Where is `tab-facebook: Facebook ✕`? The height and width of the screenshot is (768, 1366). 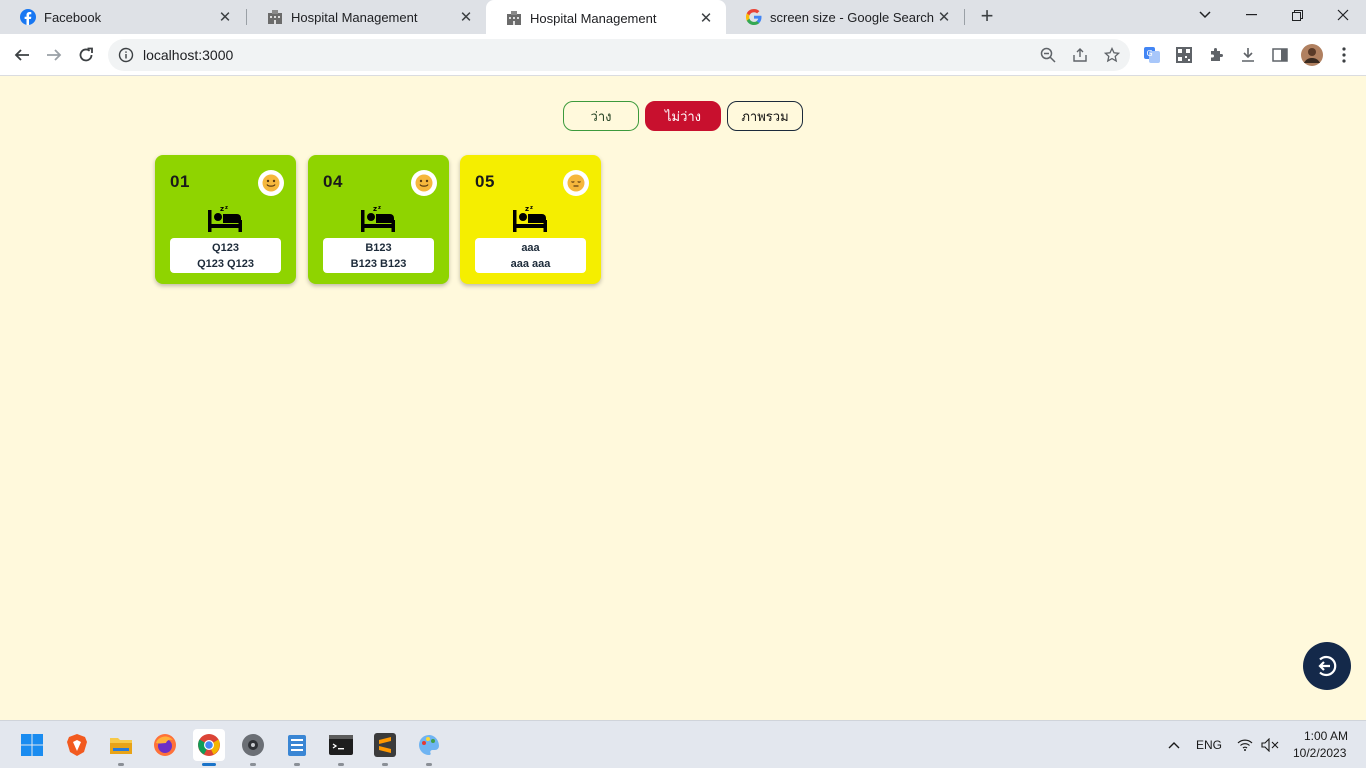
tab-facebook: Facebook ✕ is located at coordinates (122, 17).